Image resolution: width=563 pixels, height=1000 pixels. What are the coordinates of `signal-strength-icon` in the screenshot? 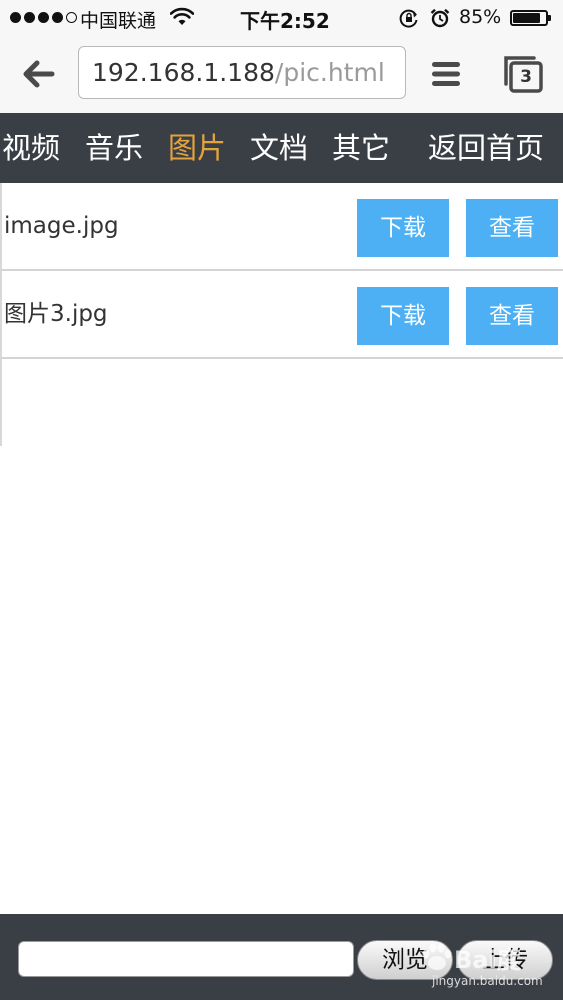 It's located at (43, 17).